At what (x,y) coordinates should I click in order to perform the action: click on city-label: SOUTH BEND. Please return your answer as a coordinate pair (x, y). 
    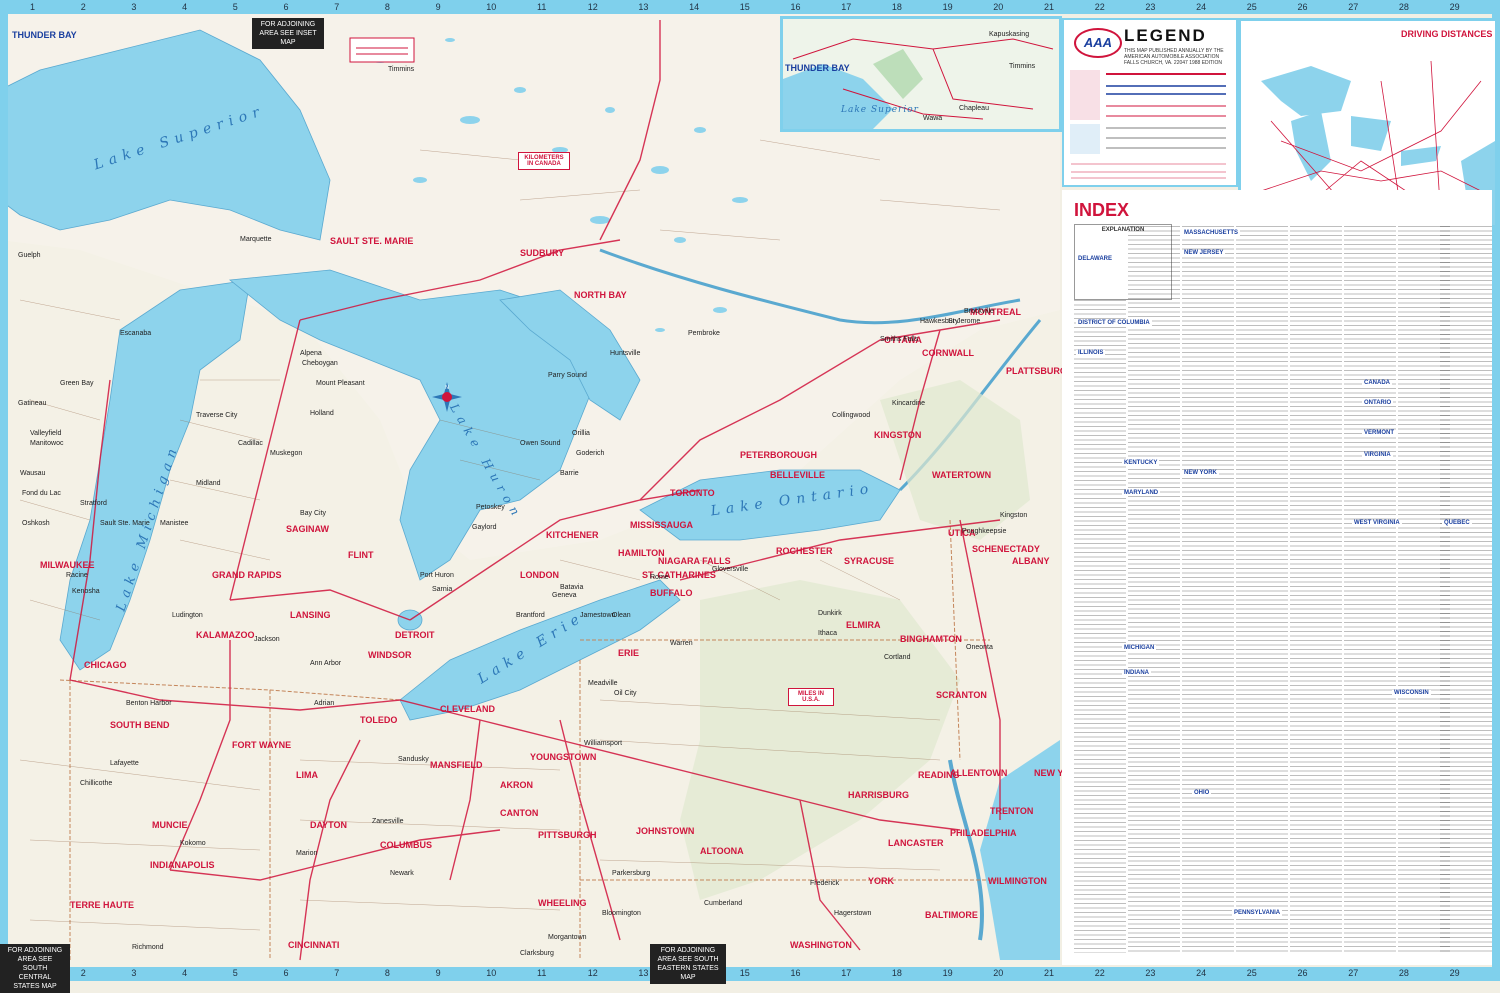
    Looking at the image, I should click on (140, 725).